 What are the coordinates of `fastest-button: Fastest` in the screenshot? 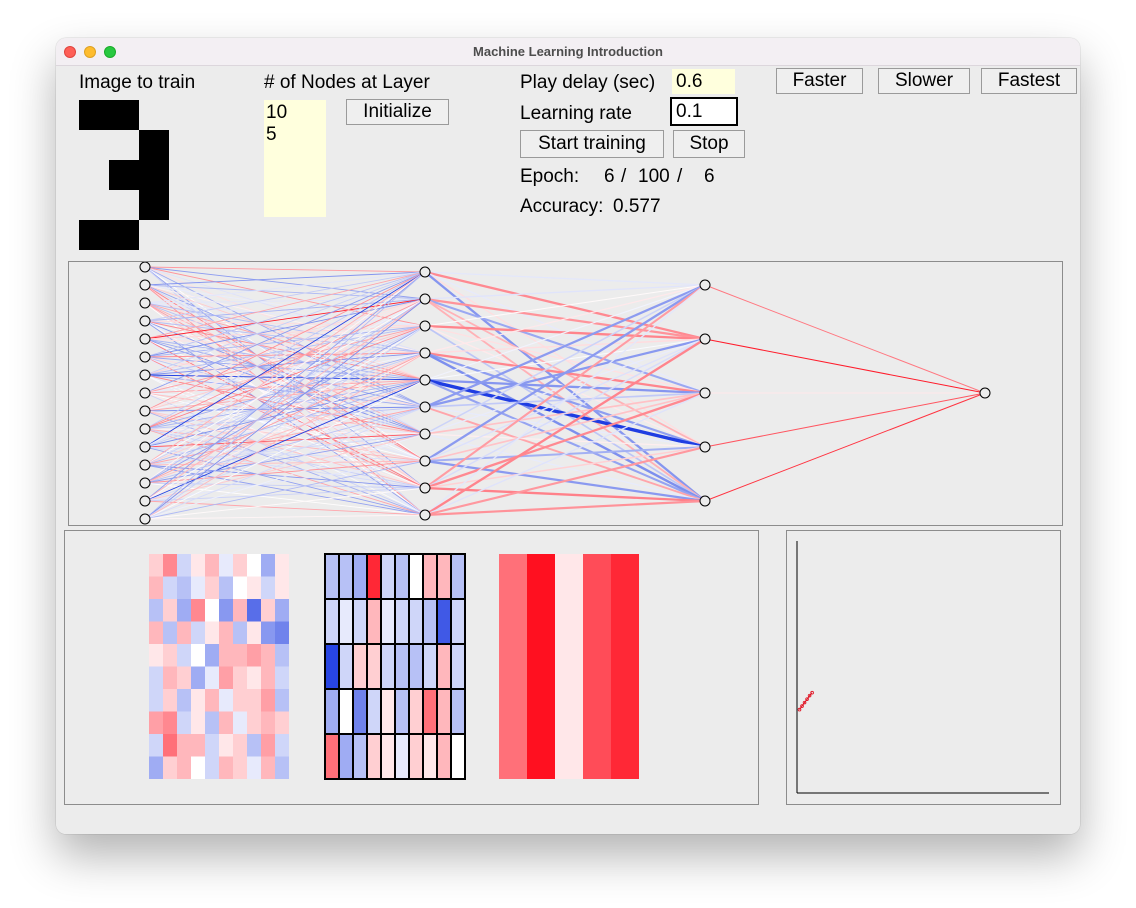 It's located at (1029, 81).